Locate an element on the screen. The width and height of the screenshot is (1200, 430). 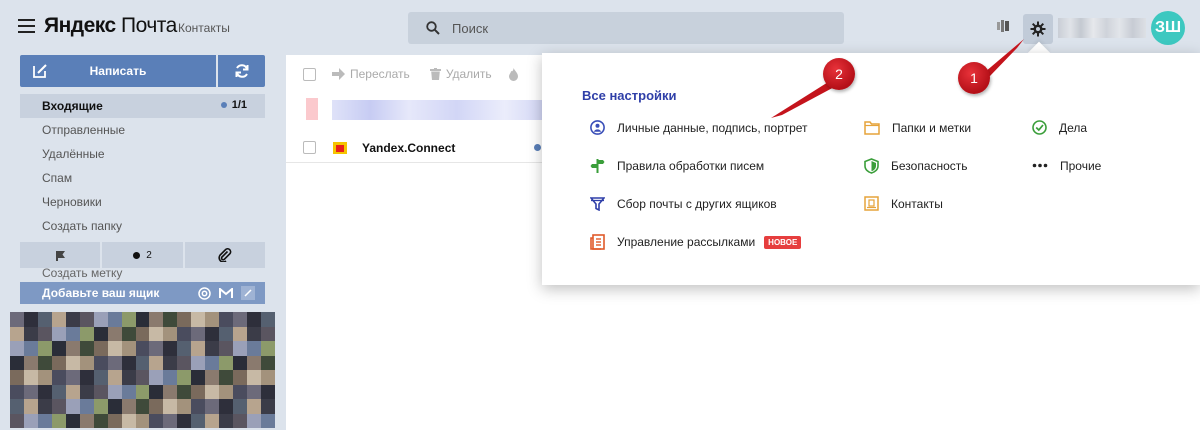
add-mailbox-bar: Добавьте ваш ящик is located at coordinates (142, 293).